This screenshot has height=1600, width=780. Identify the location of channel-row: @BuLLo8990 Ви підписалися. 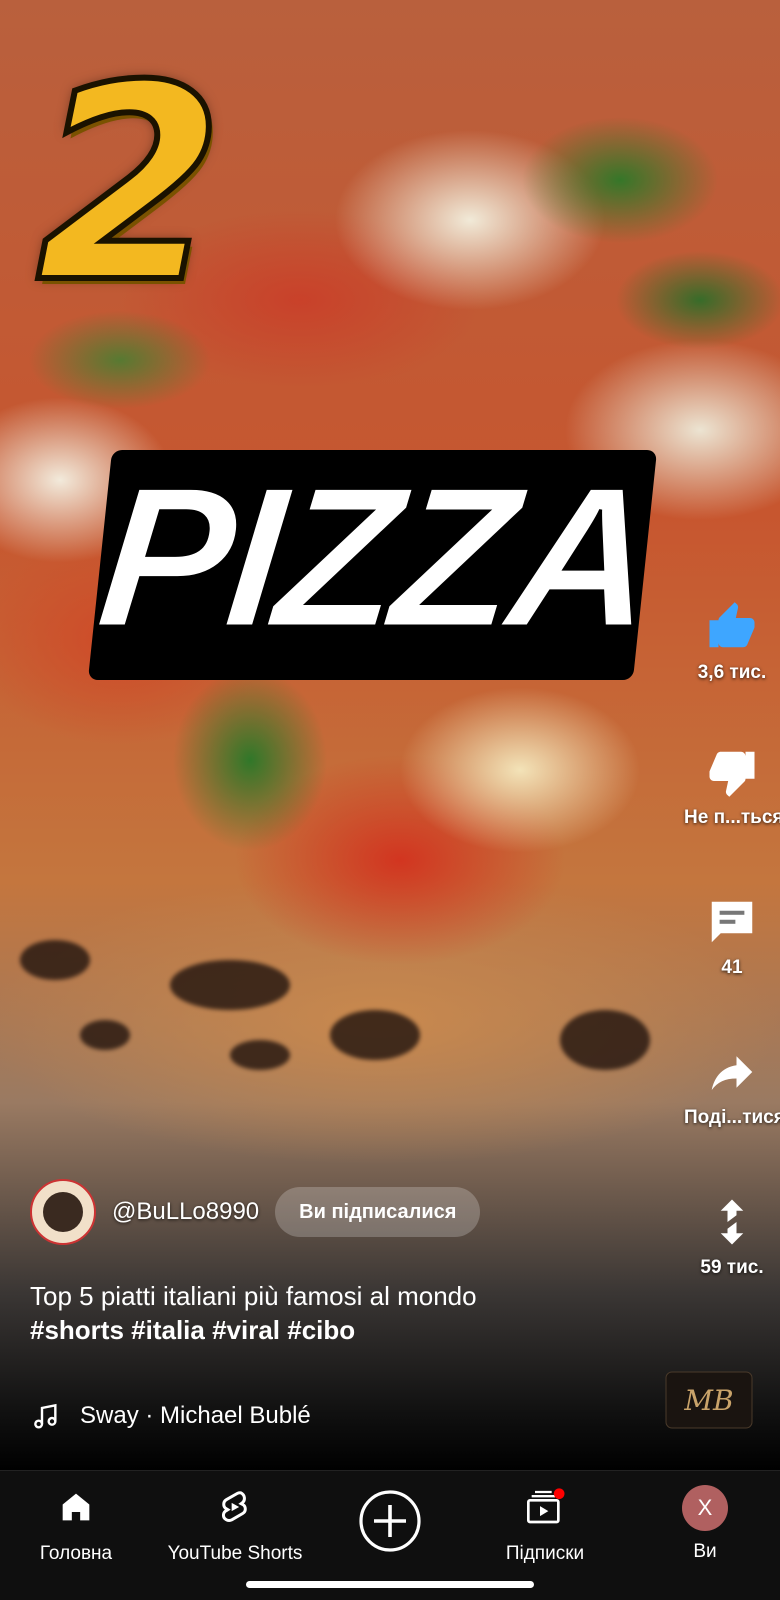
(255, 1212).